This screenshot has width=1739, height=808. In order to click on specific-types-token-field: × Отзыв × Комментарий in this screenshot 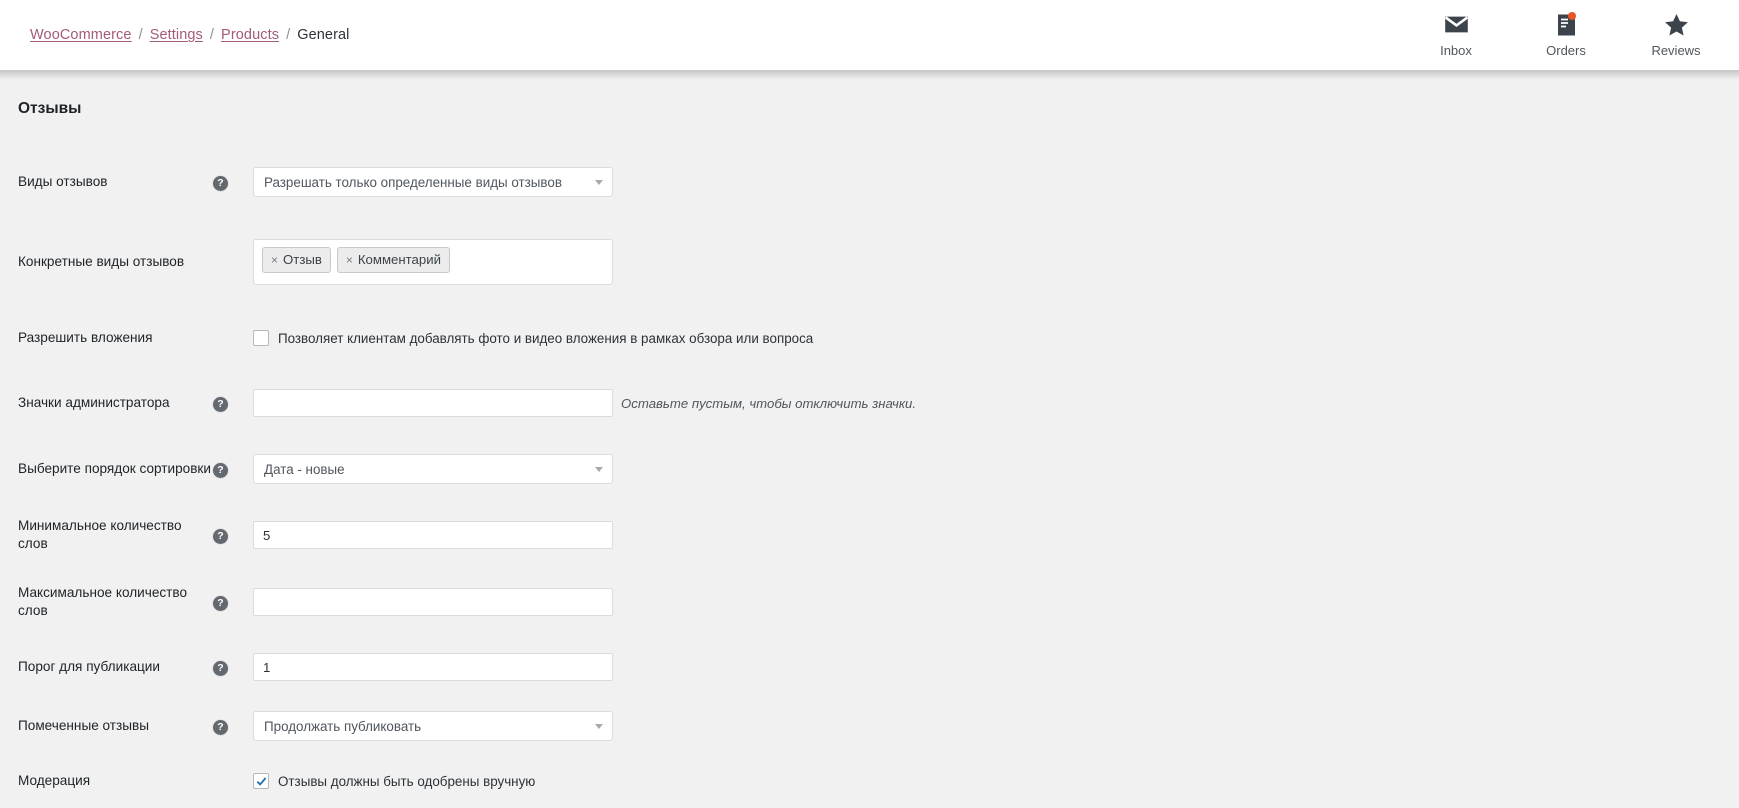, I will do `click(433, 262)`.